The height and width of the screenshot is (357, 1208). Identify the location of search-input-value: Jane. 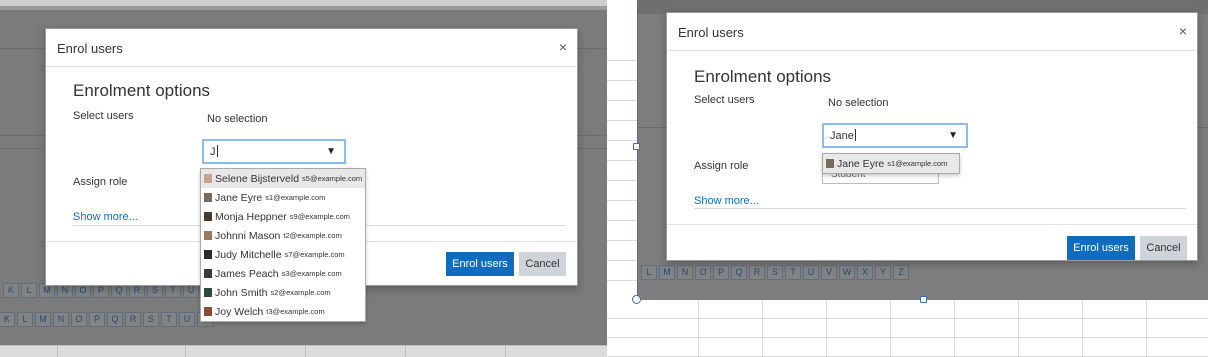
(842, 136).